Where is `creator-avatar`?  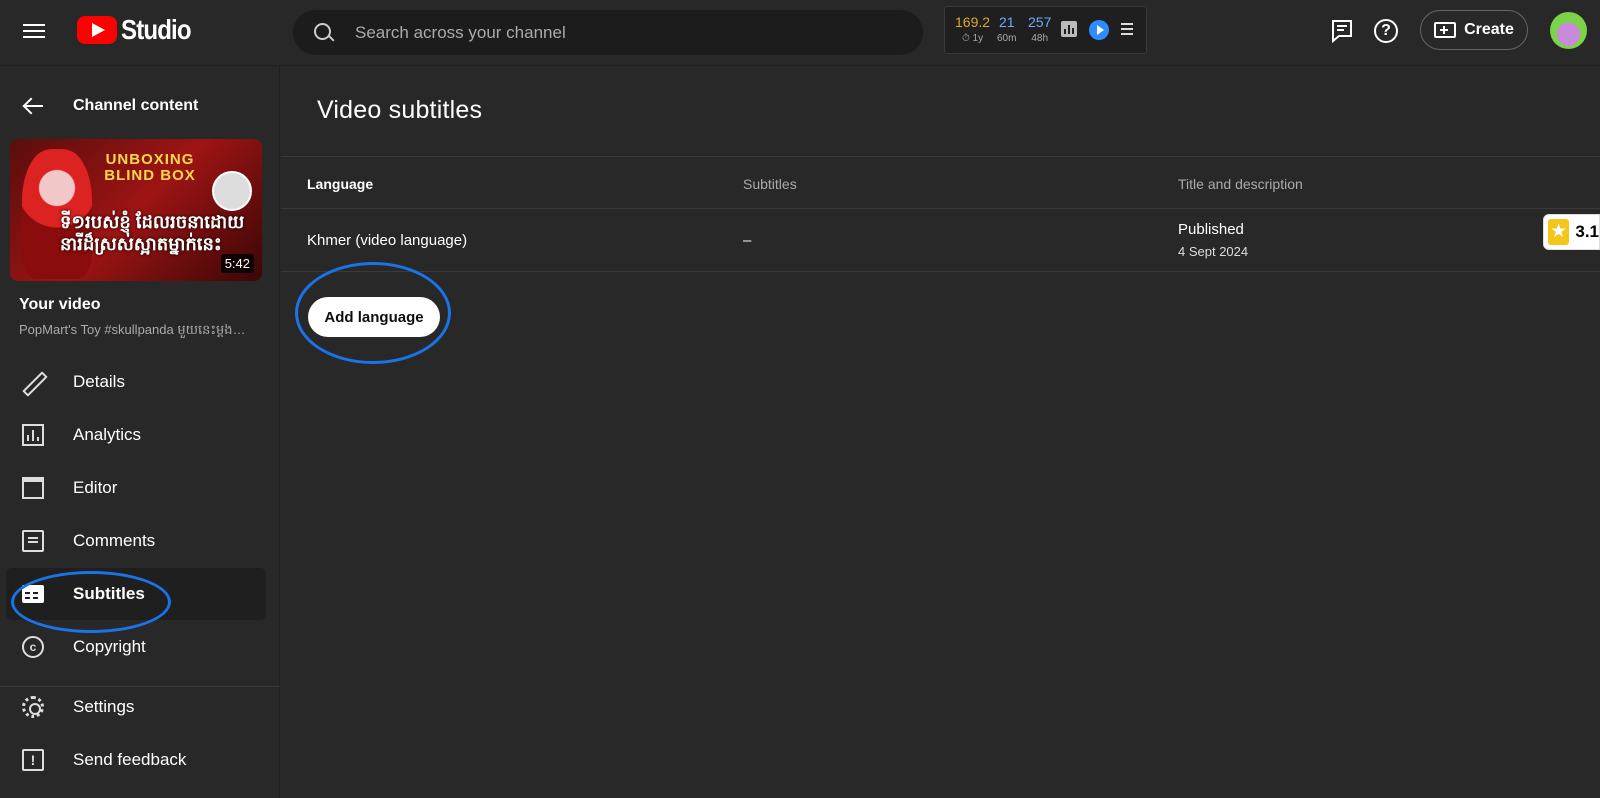
creator-avatar is located at coordinates (232, 191).